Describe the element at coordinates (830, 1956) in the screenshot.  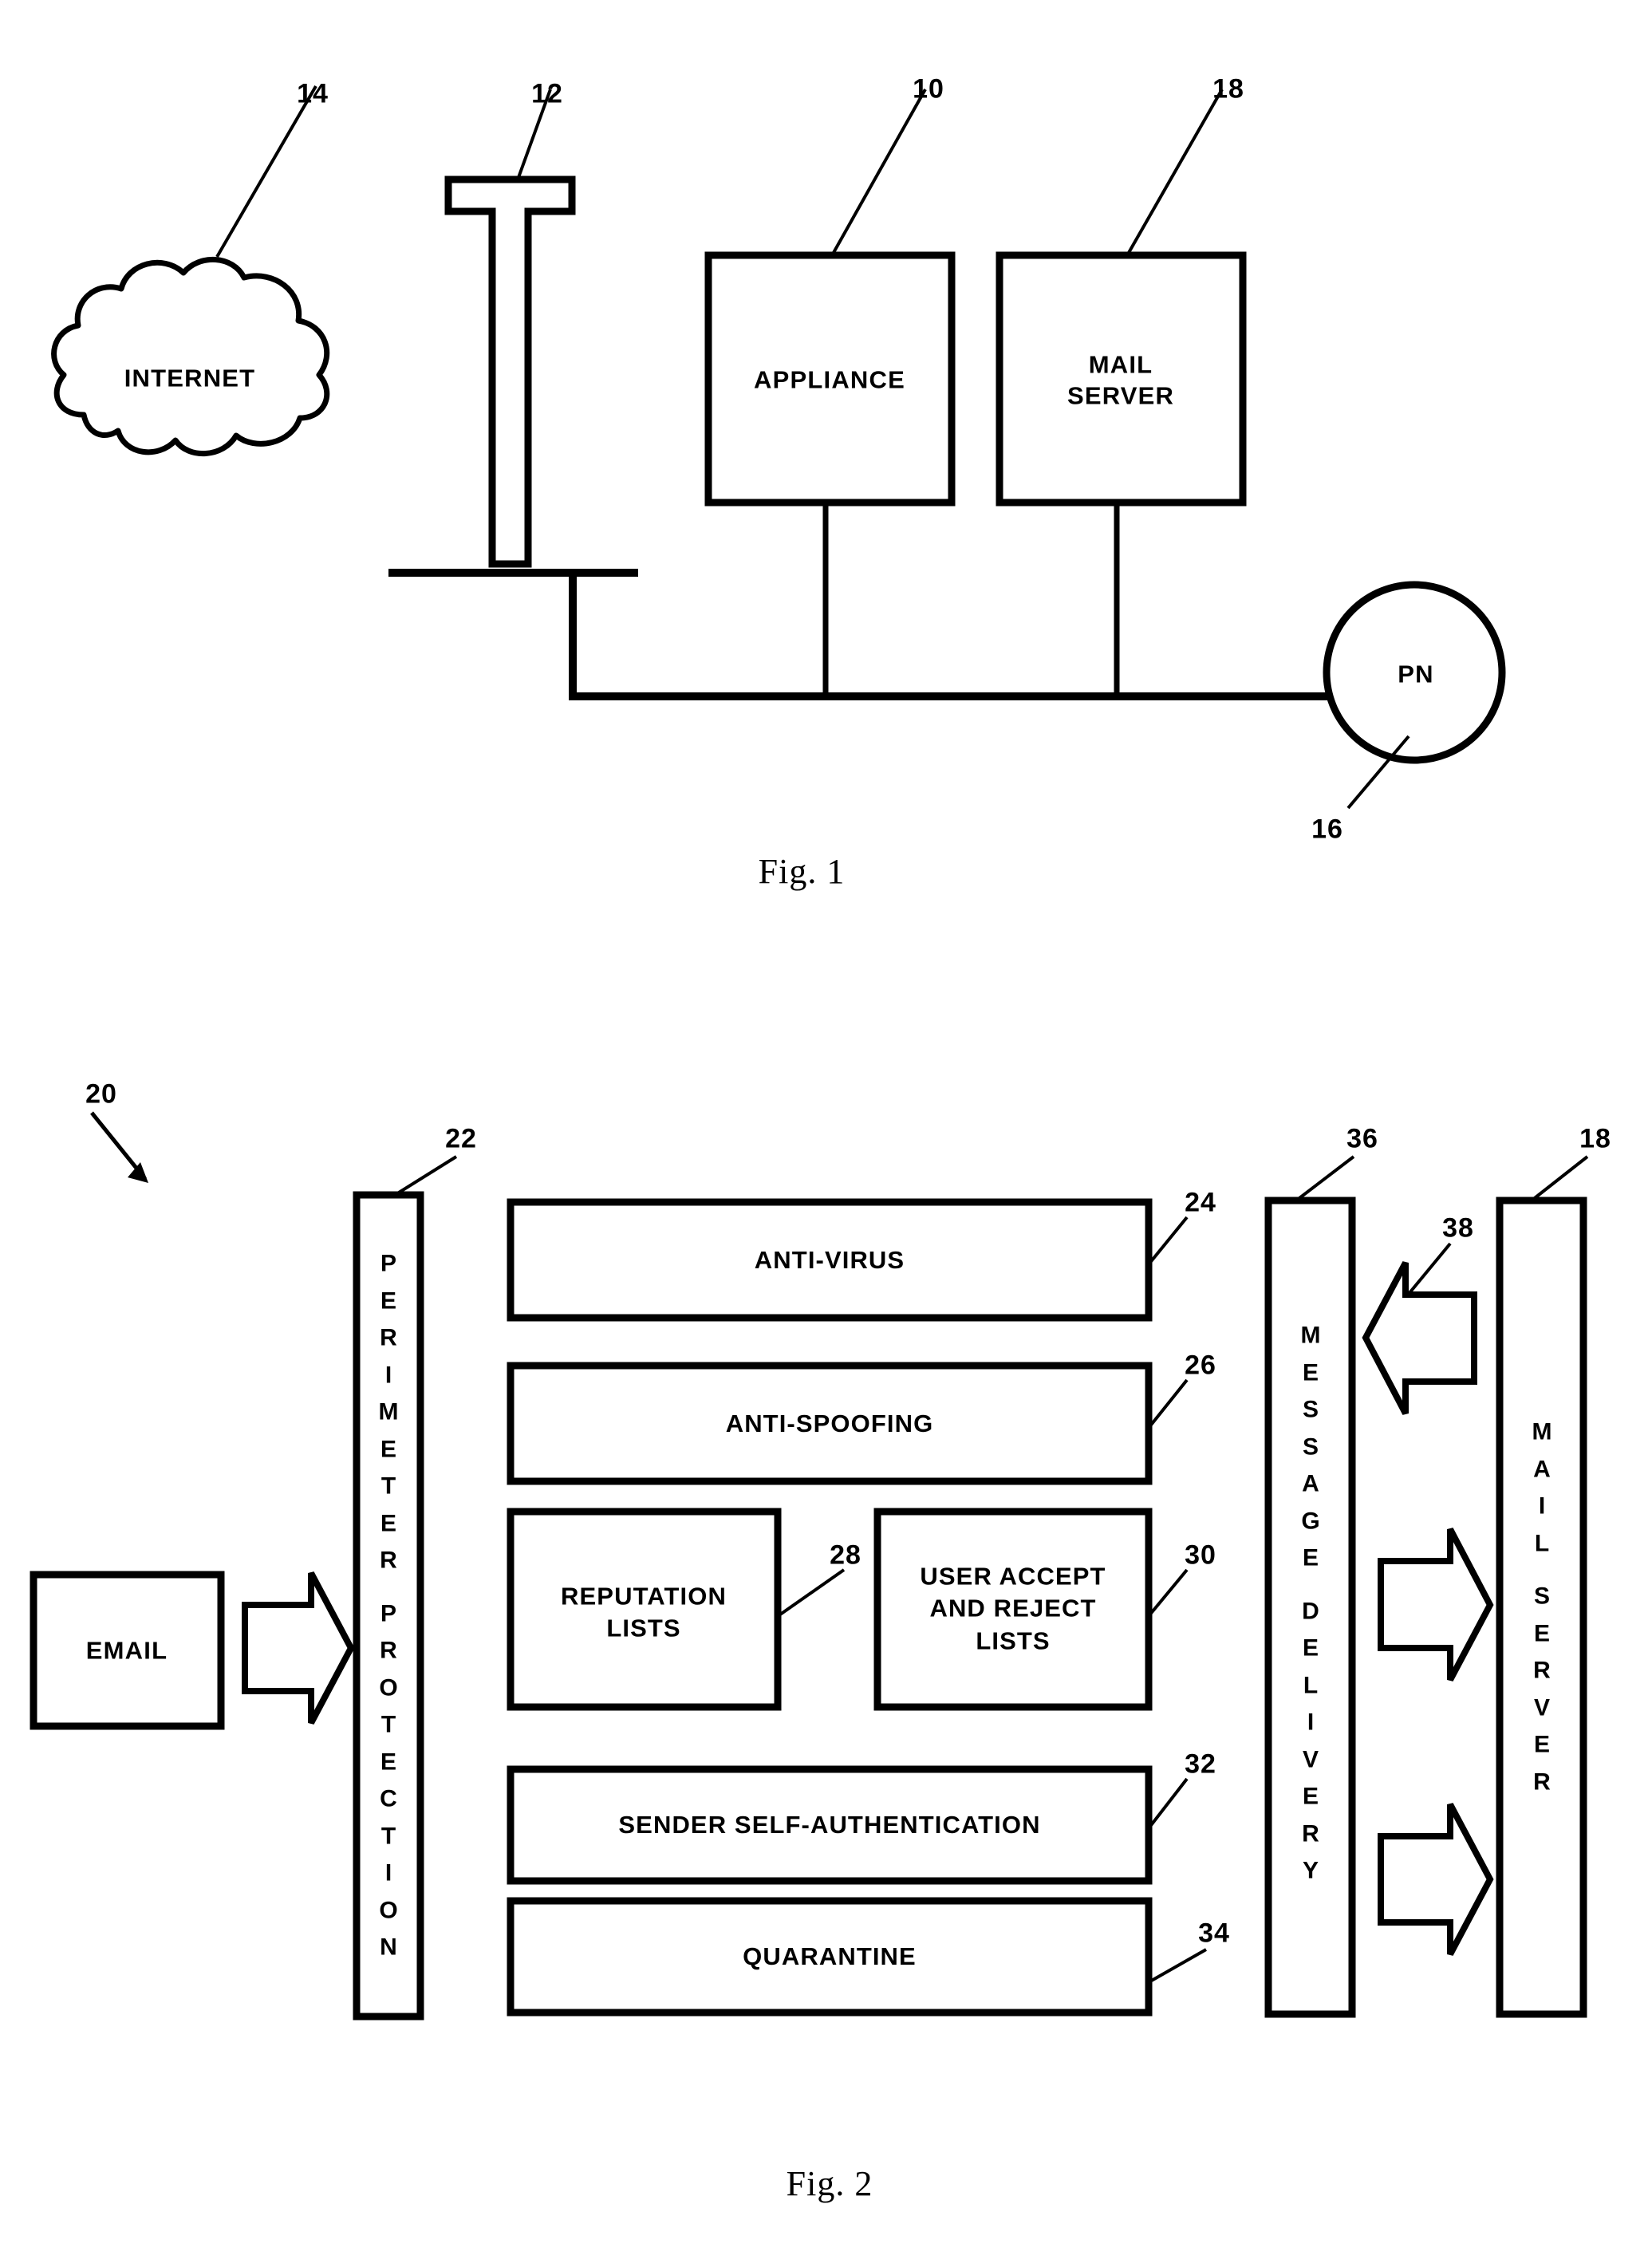
I see `quarantine-label: QUARANTINE` at that location.